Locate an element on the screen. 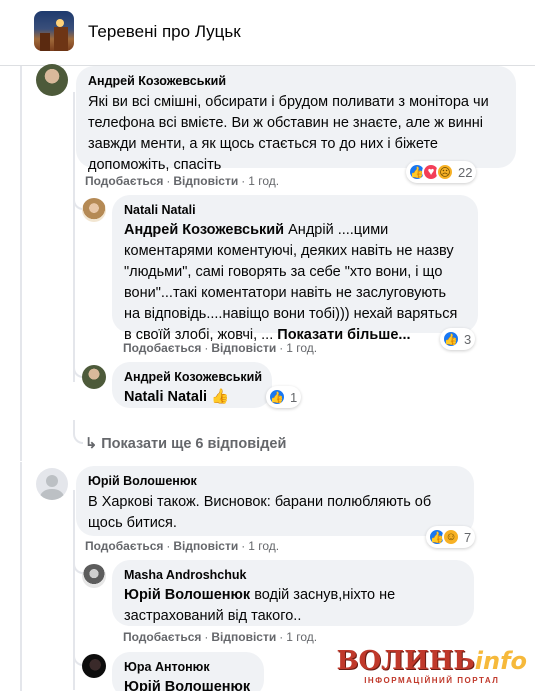  comment-text: Юрій Волошенюк is located at coordinates (188, 684).